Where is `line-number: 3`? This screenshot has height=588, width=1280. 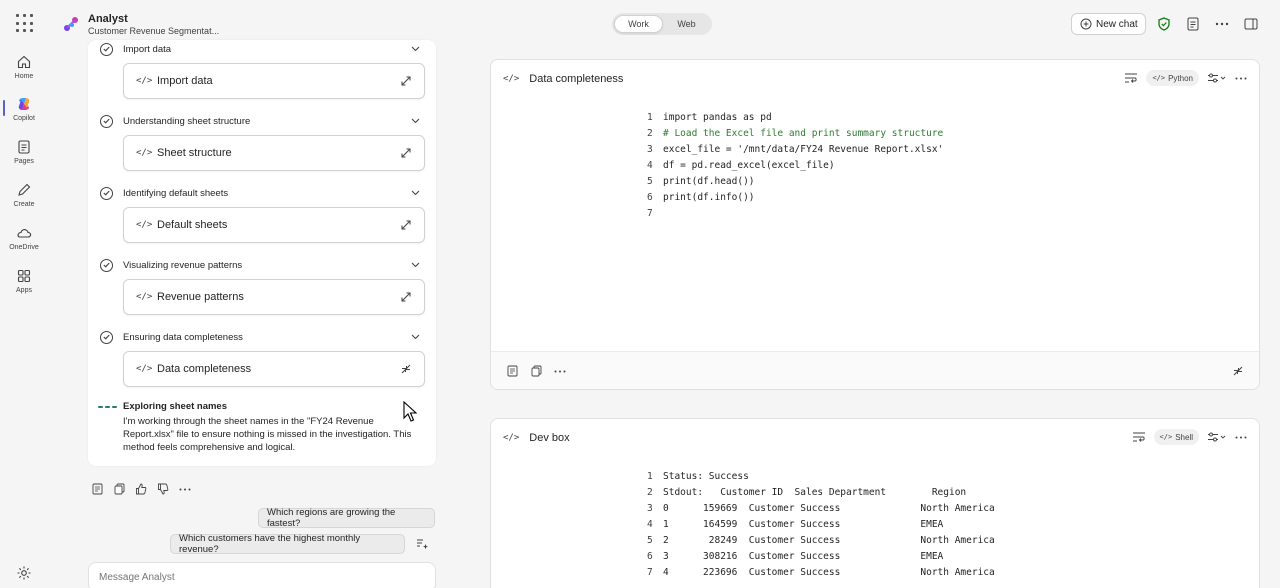
line-number: 3 is located at coordinates (650, 149).